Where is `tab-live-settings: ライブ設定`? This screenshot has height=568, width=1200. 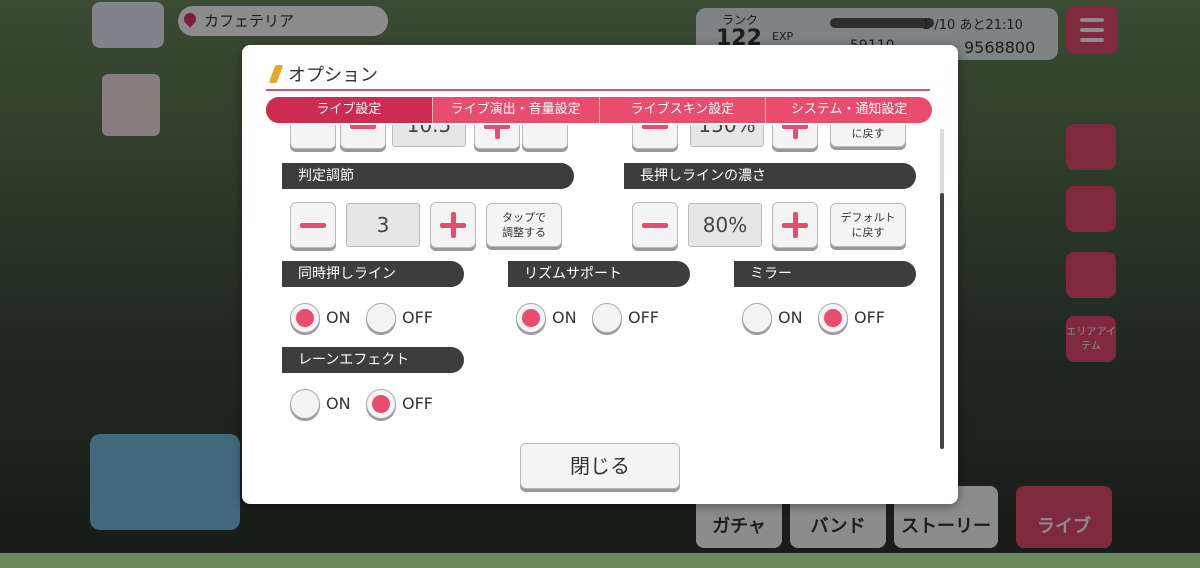
tab-live-settings: ライブ設定 is located at coordinates (349, 110).